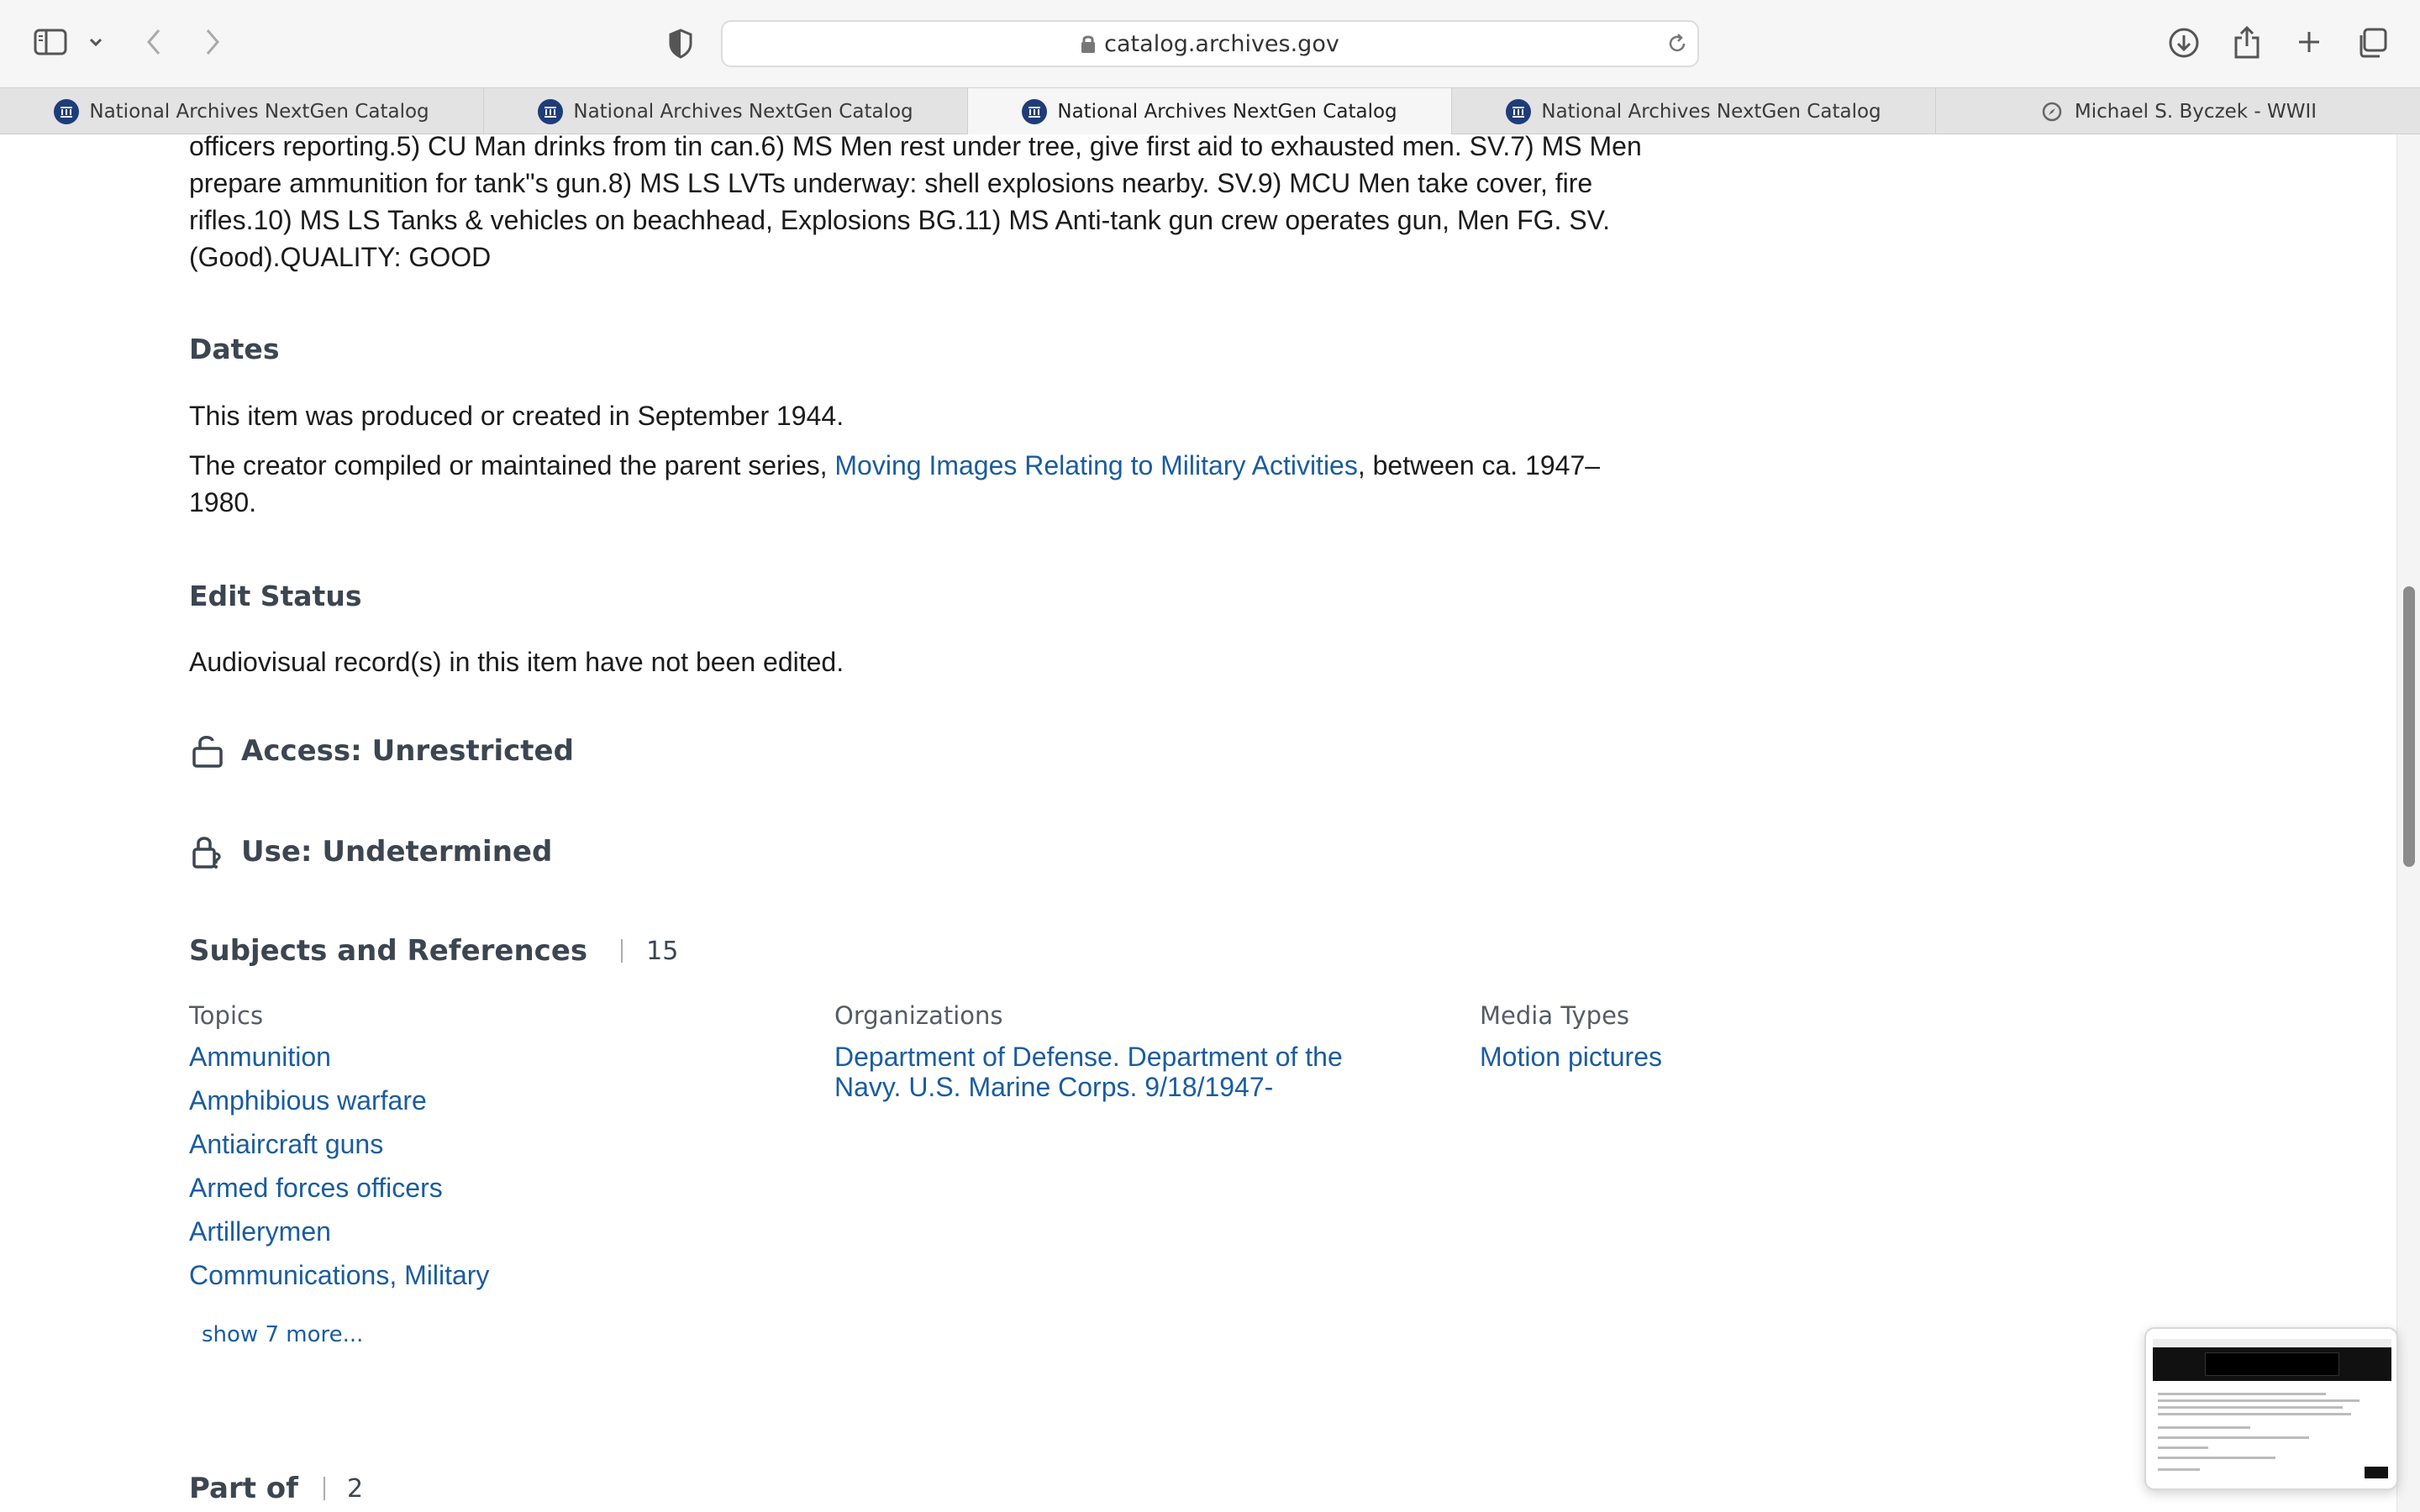  I want to click on scrollbar-thumb, so click(2409, 726).